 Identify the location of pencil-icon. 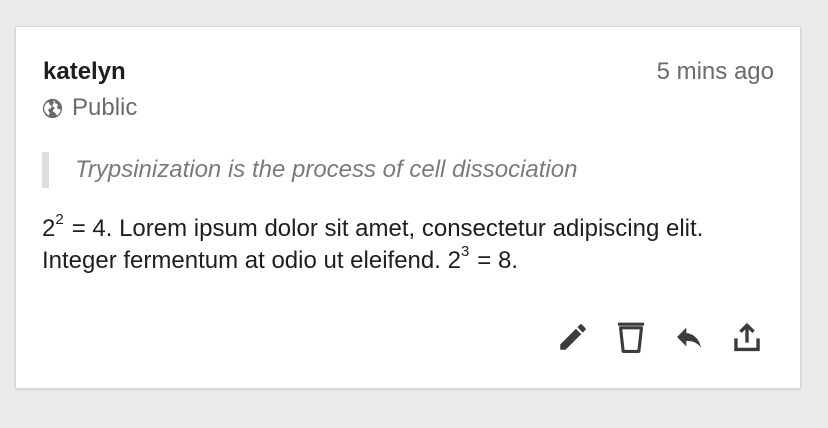
(573, 337).